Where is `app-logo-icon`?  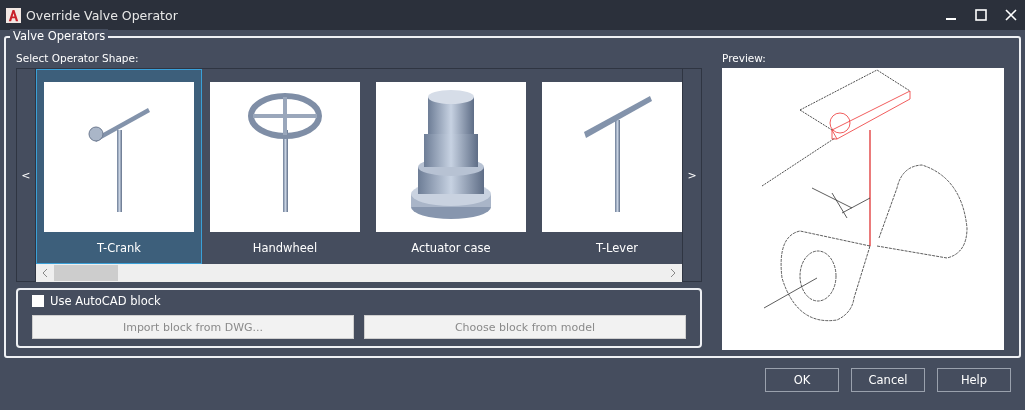
app-logo-icon is located at coordinates (13, 15).